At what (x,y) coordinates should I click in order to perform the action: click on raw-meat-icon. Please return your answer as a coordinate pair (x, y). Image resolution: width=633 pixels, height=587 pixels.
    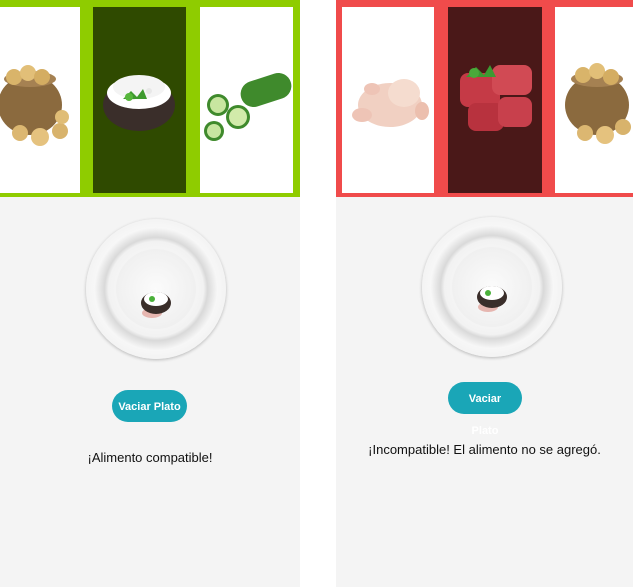
    Looking at the image, I should click on (496, 98).